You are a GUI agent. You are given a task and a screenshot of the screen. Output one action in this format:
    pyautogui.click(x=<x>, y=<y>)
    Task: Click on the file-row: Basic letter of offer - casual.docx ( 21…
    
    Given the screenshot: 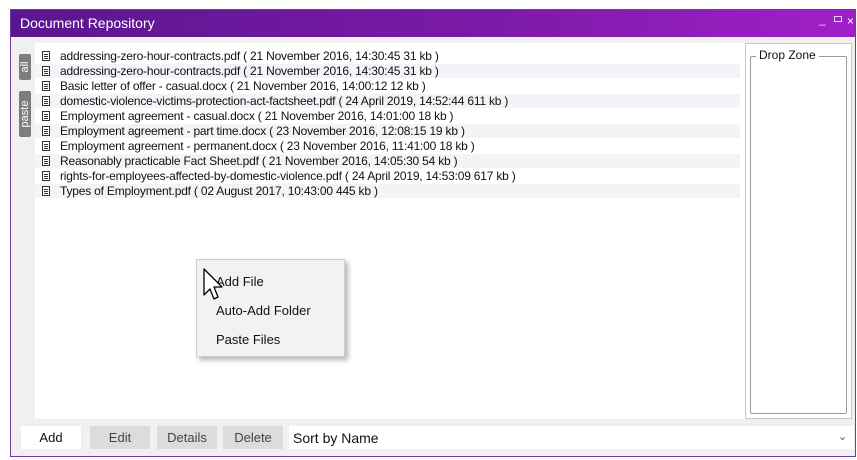 What is the action you would take?
    pyautogui.click(x=387, y=86)
    